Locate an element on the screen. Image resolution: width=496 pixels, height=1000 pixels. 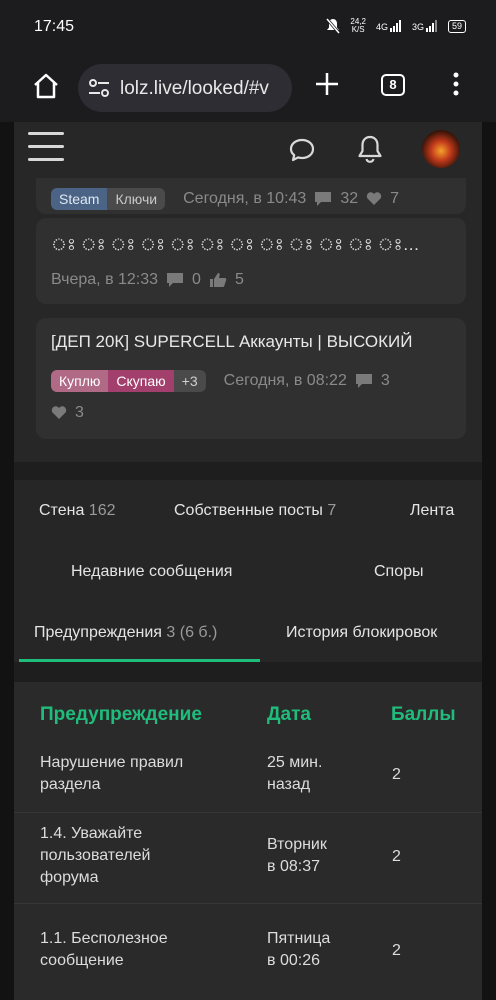
tag-sell: Скупаю is located at coordinates (141, 381).